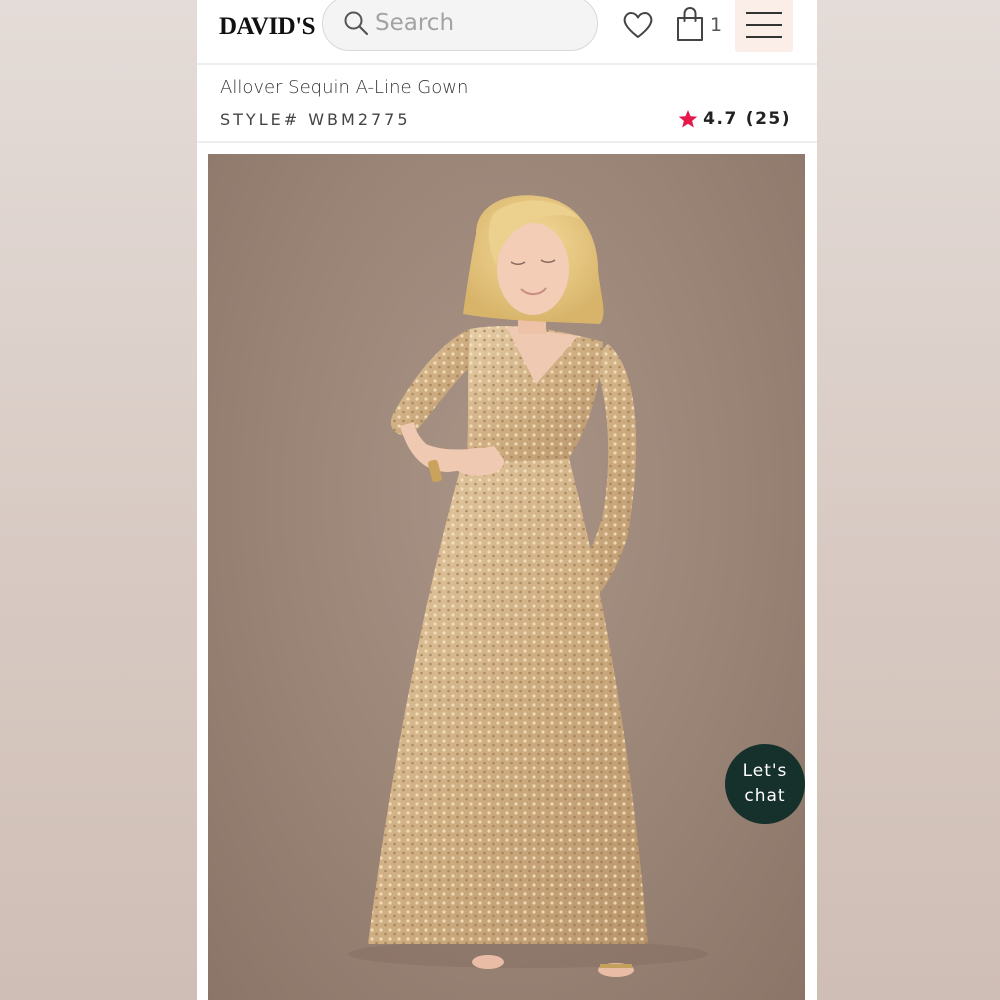  I want to click on brand-logo: DAVID'S, so click(267, 27).